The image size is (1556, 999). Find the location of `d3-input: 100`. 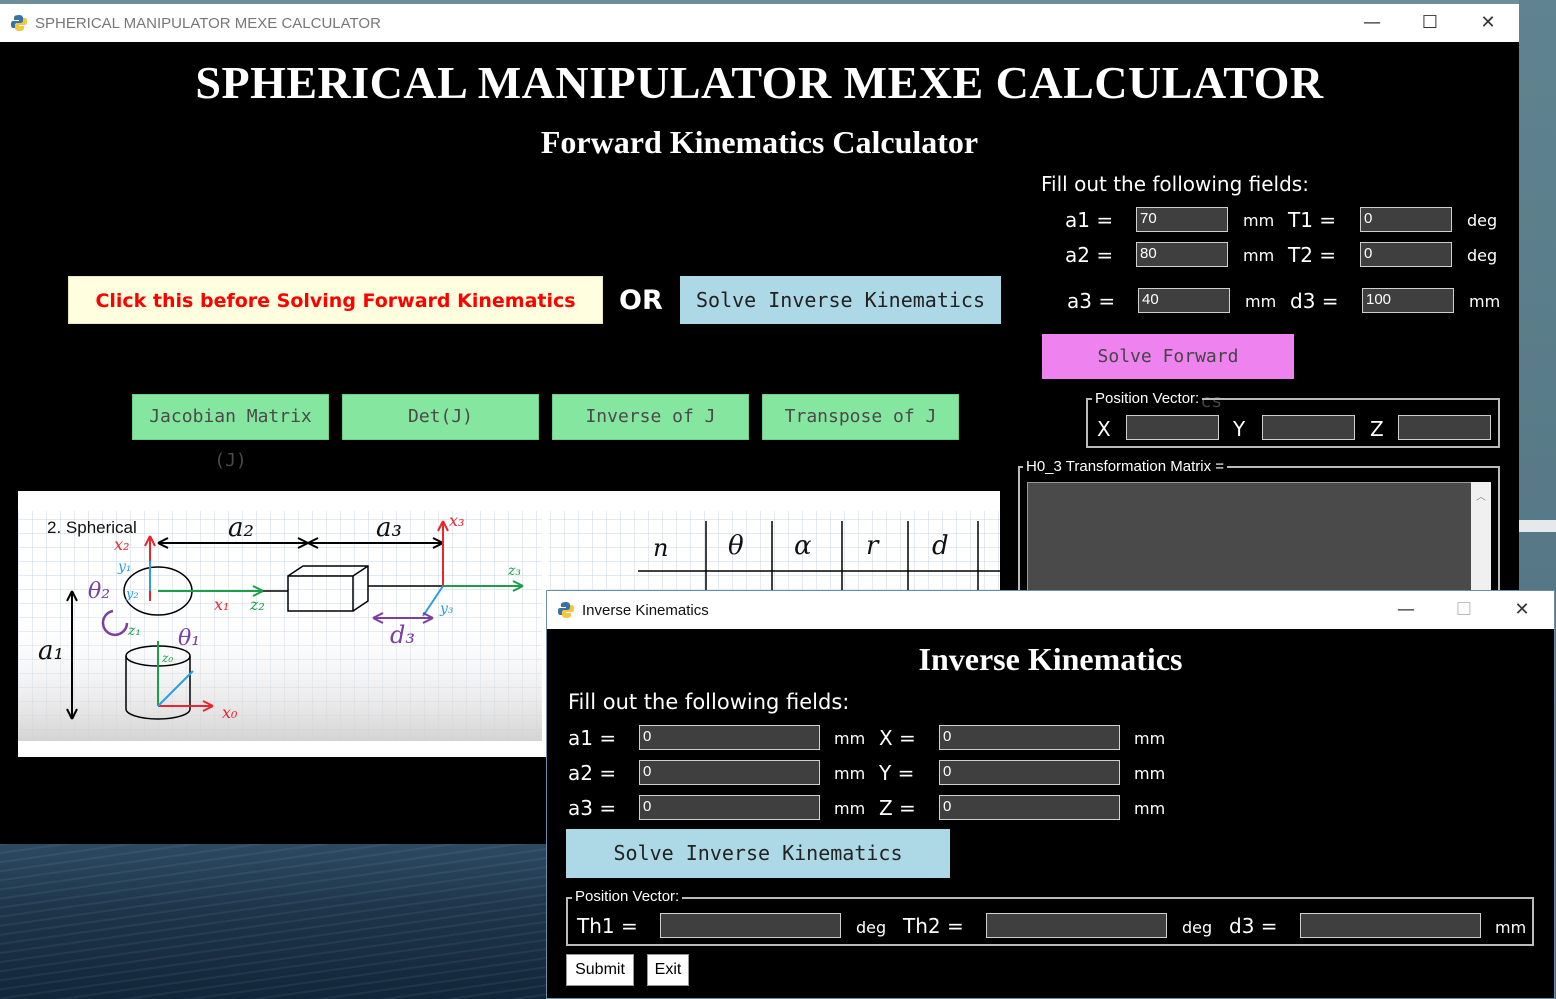

d3-input: 100 is located at coordinates (1408, 300).